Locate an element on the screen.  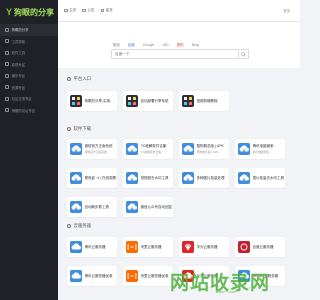
bell-icon is located at coordinates (84, 10).